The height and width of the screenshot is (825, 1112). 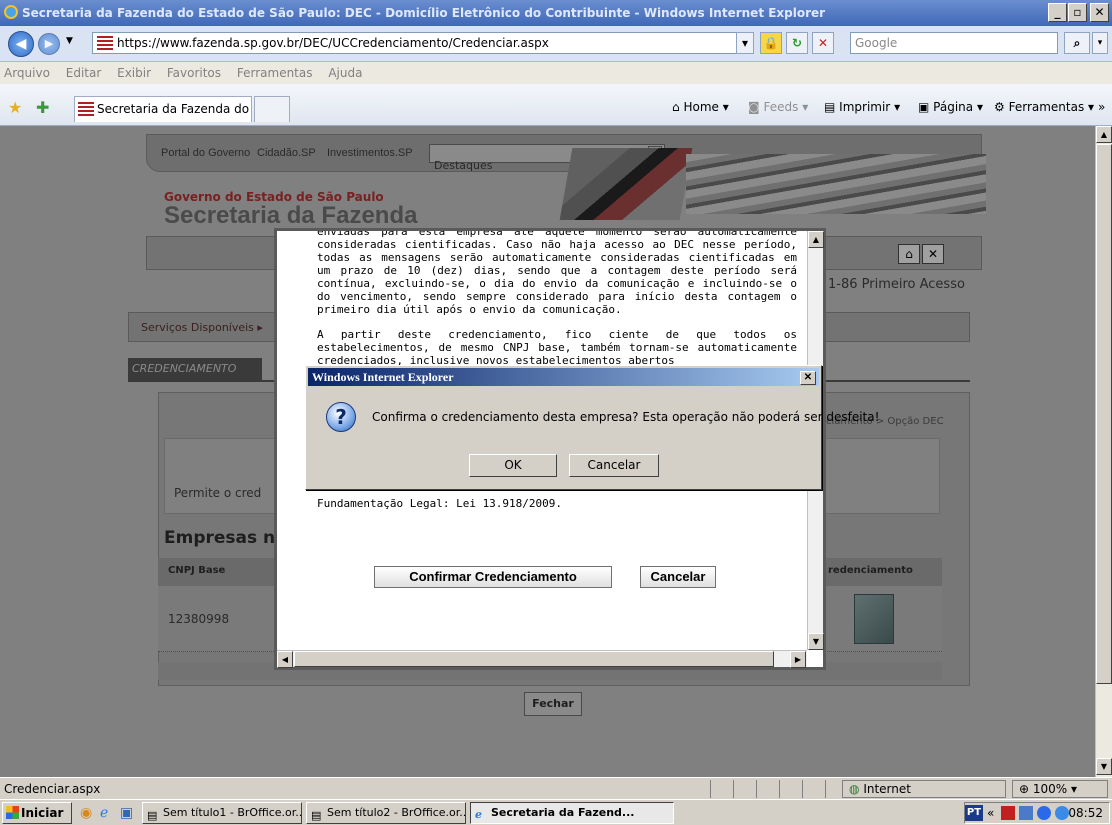 What do you see at coordinates (52, 789) in the screenshot?
I see `status-text: Credenciar.aspx` at bounding box center [52, 789].